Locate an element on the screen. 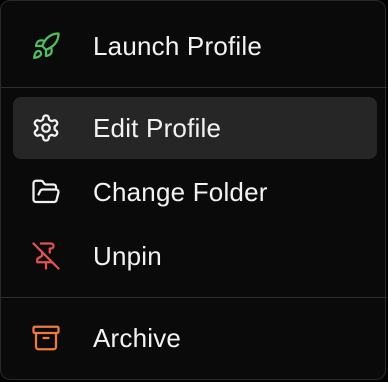 This screenshot has width=388, height=382. menu-item-label: Change Folder is located at coordinates (180, 191).